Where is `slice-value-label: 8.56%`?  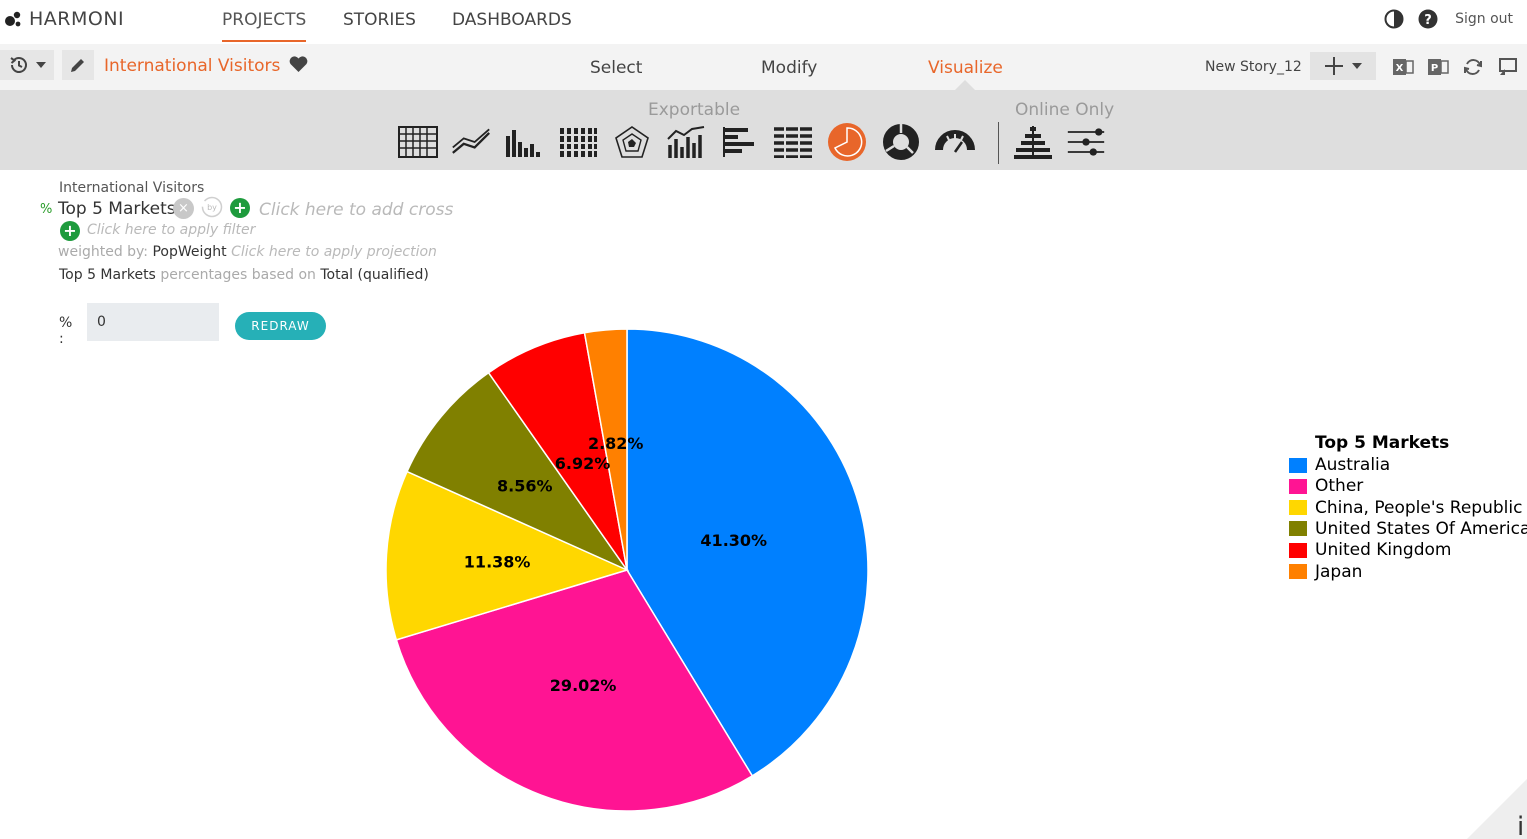 slice-value-label: 8.56% is located at coordinates (525, 486).